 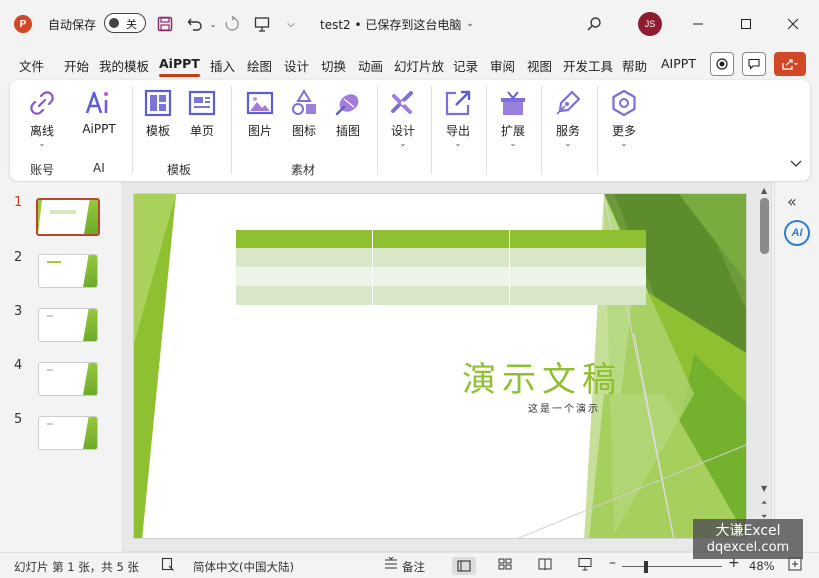 What do you see at coordinates (259, 65) in the screenshot?
I see `tab-draw: 绘图` at bounding box center [259, 65].